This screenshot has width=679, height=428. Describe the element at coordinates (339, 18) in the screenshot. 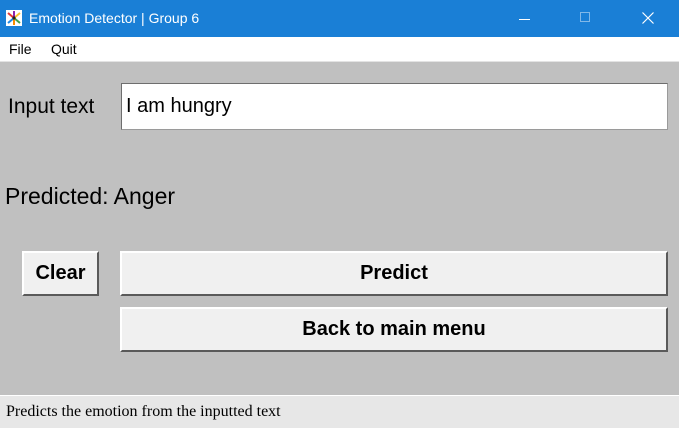

I see `title-bar: Emotion Detector | Group 6` at that location.